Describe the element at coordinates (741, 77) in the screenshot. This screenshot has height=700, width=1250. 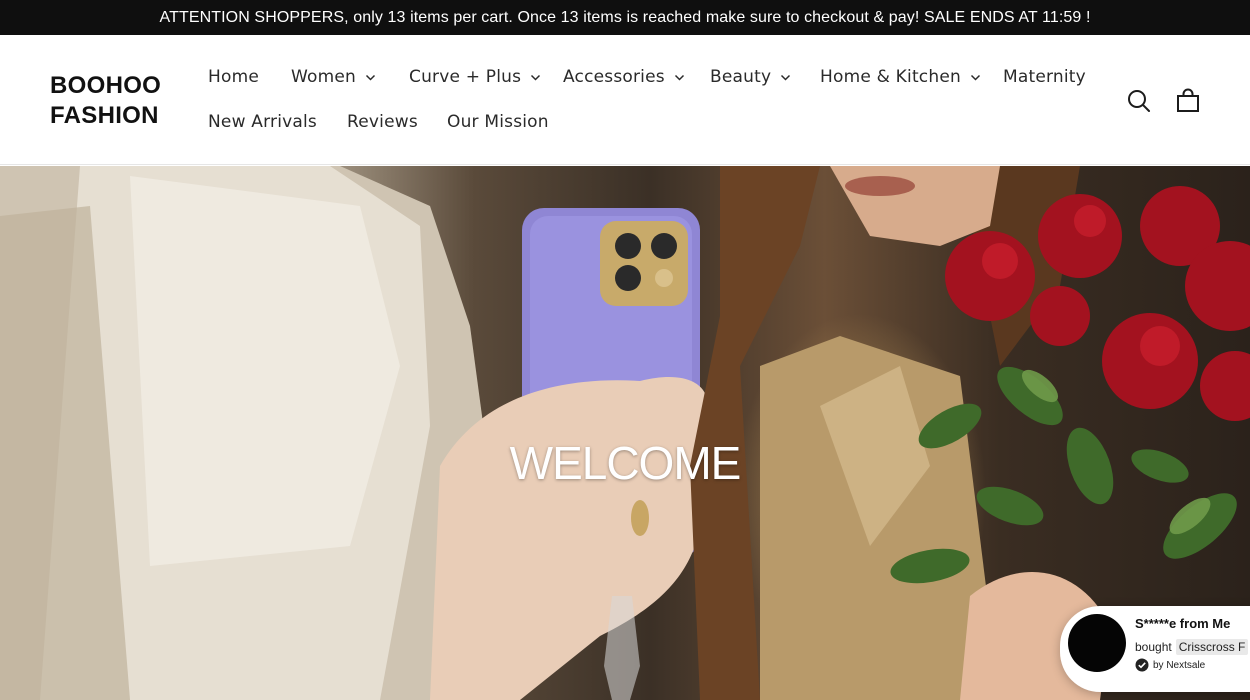
I see `nav-label: Beauty` at that location.